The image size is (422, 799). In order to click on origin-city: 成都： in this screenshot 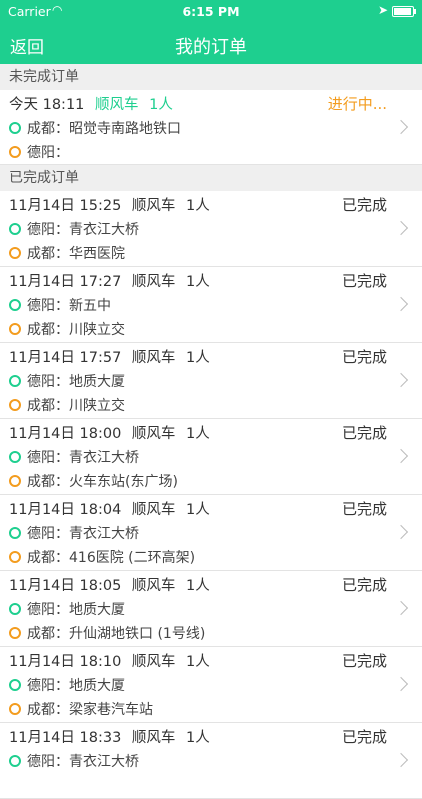, I will do `click(48, 129)`.